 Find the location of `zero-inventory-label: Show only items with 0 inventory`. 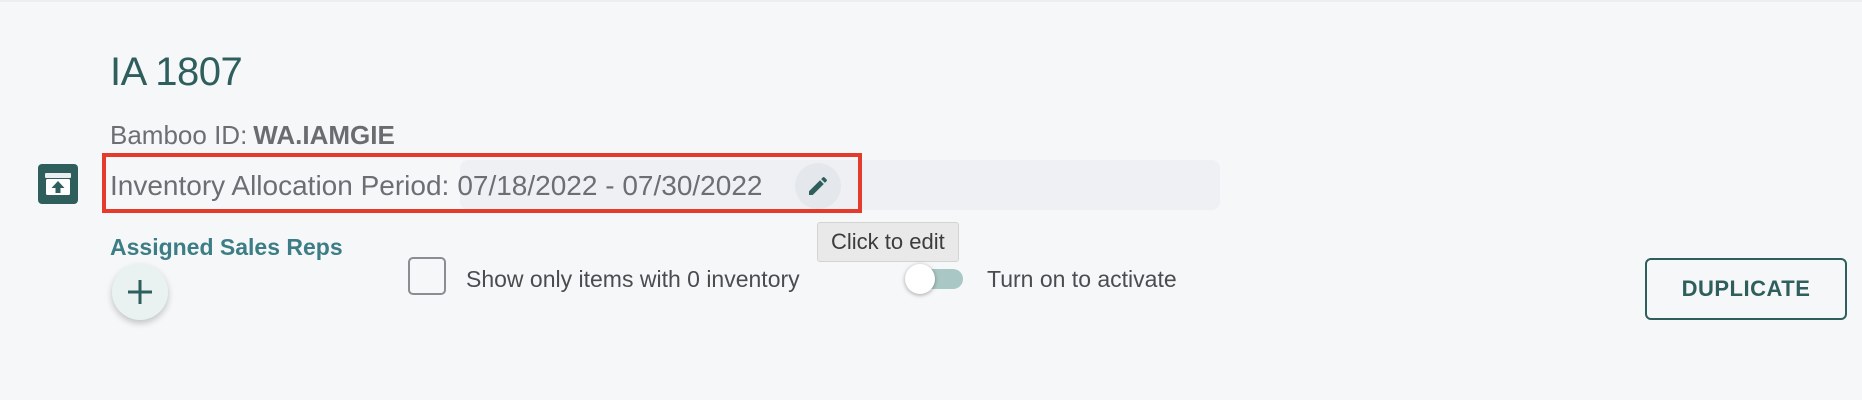

zero-inventory-label: Show only items with 0 inventory is located at coordinates (633, 279).